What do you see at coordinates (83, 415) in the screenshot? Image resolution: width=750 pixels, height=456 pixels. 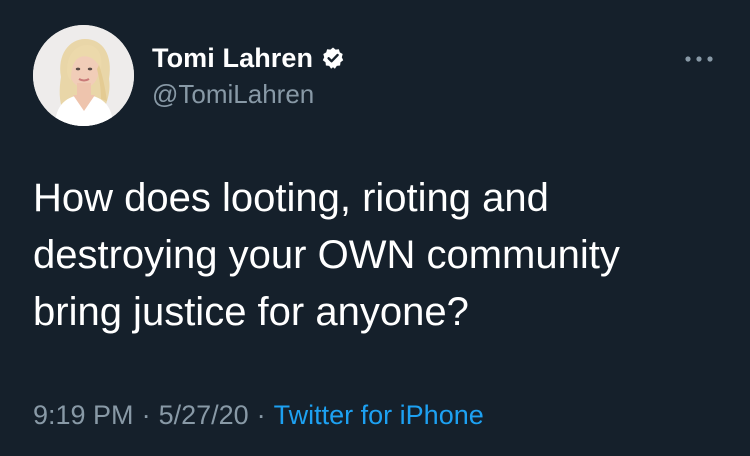 I see `tweet-time: 9:19 PM` at bounding box center [83, 415].